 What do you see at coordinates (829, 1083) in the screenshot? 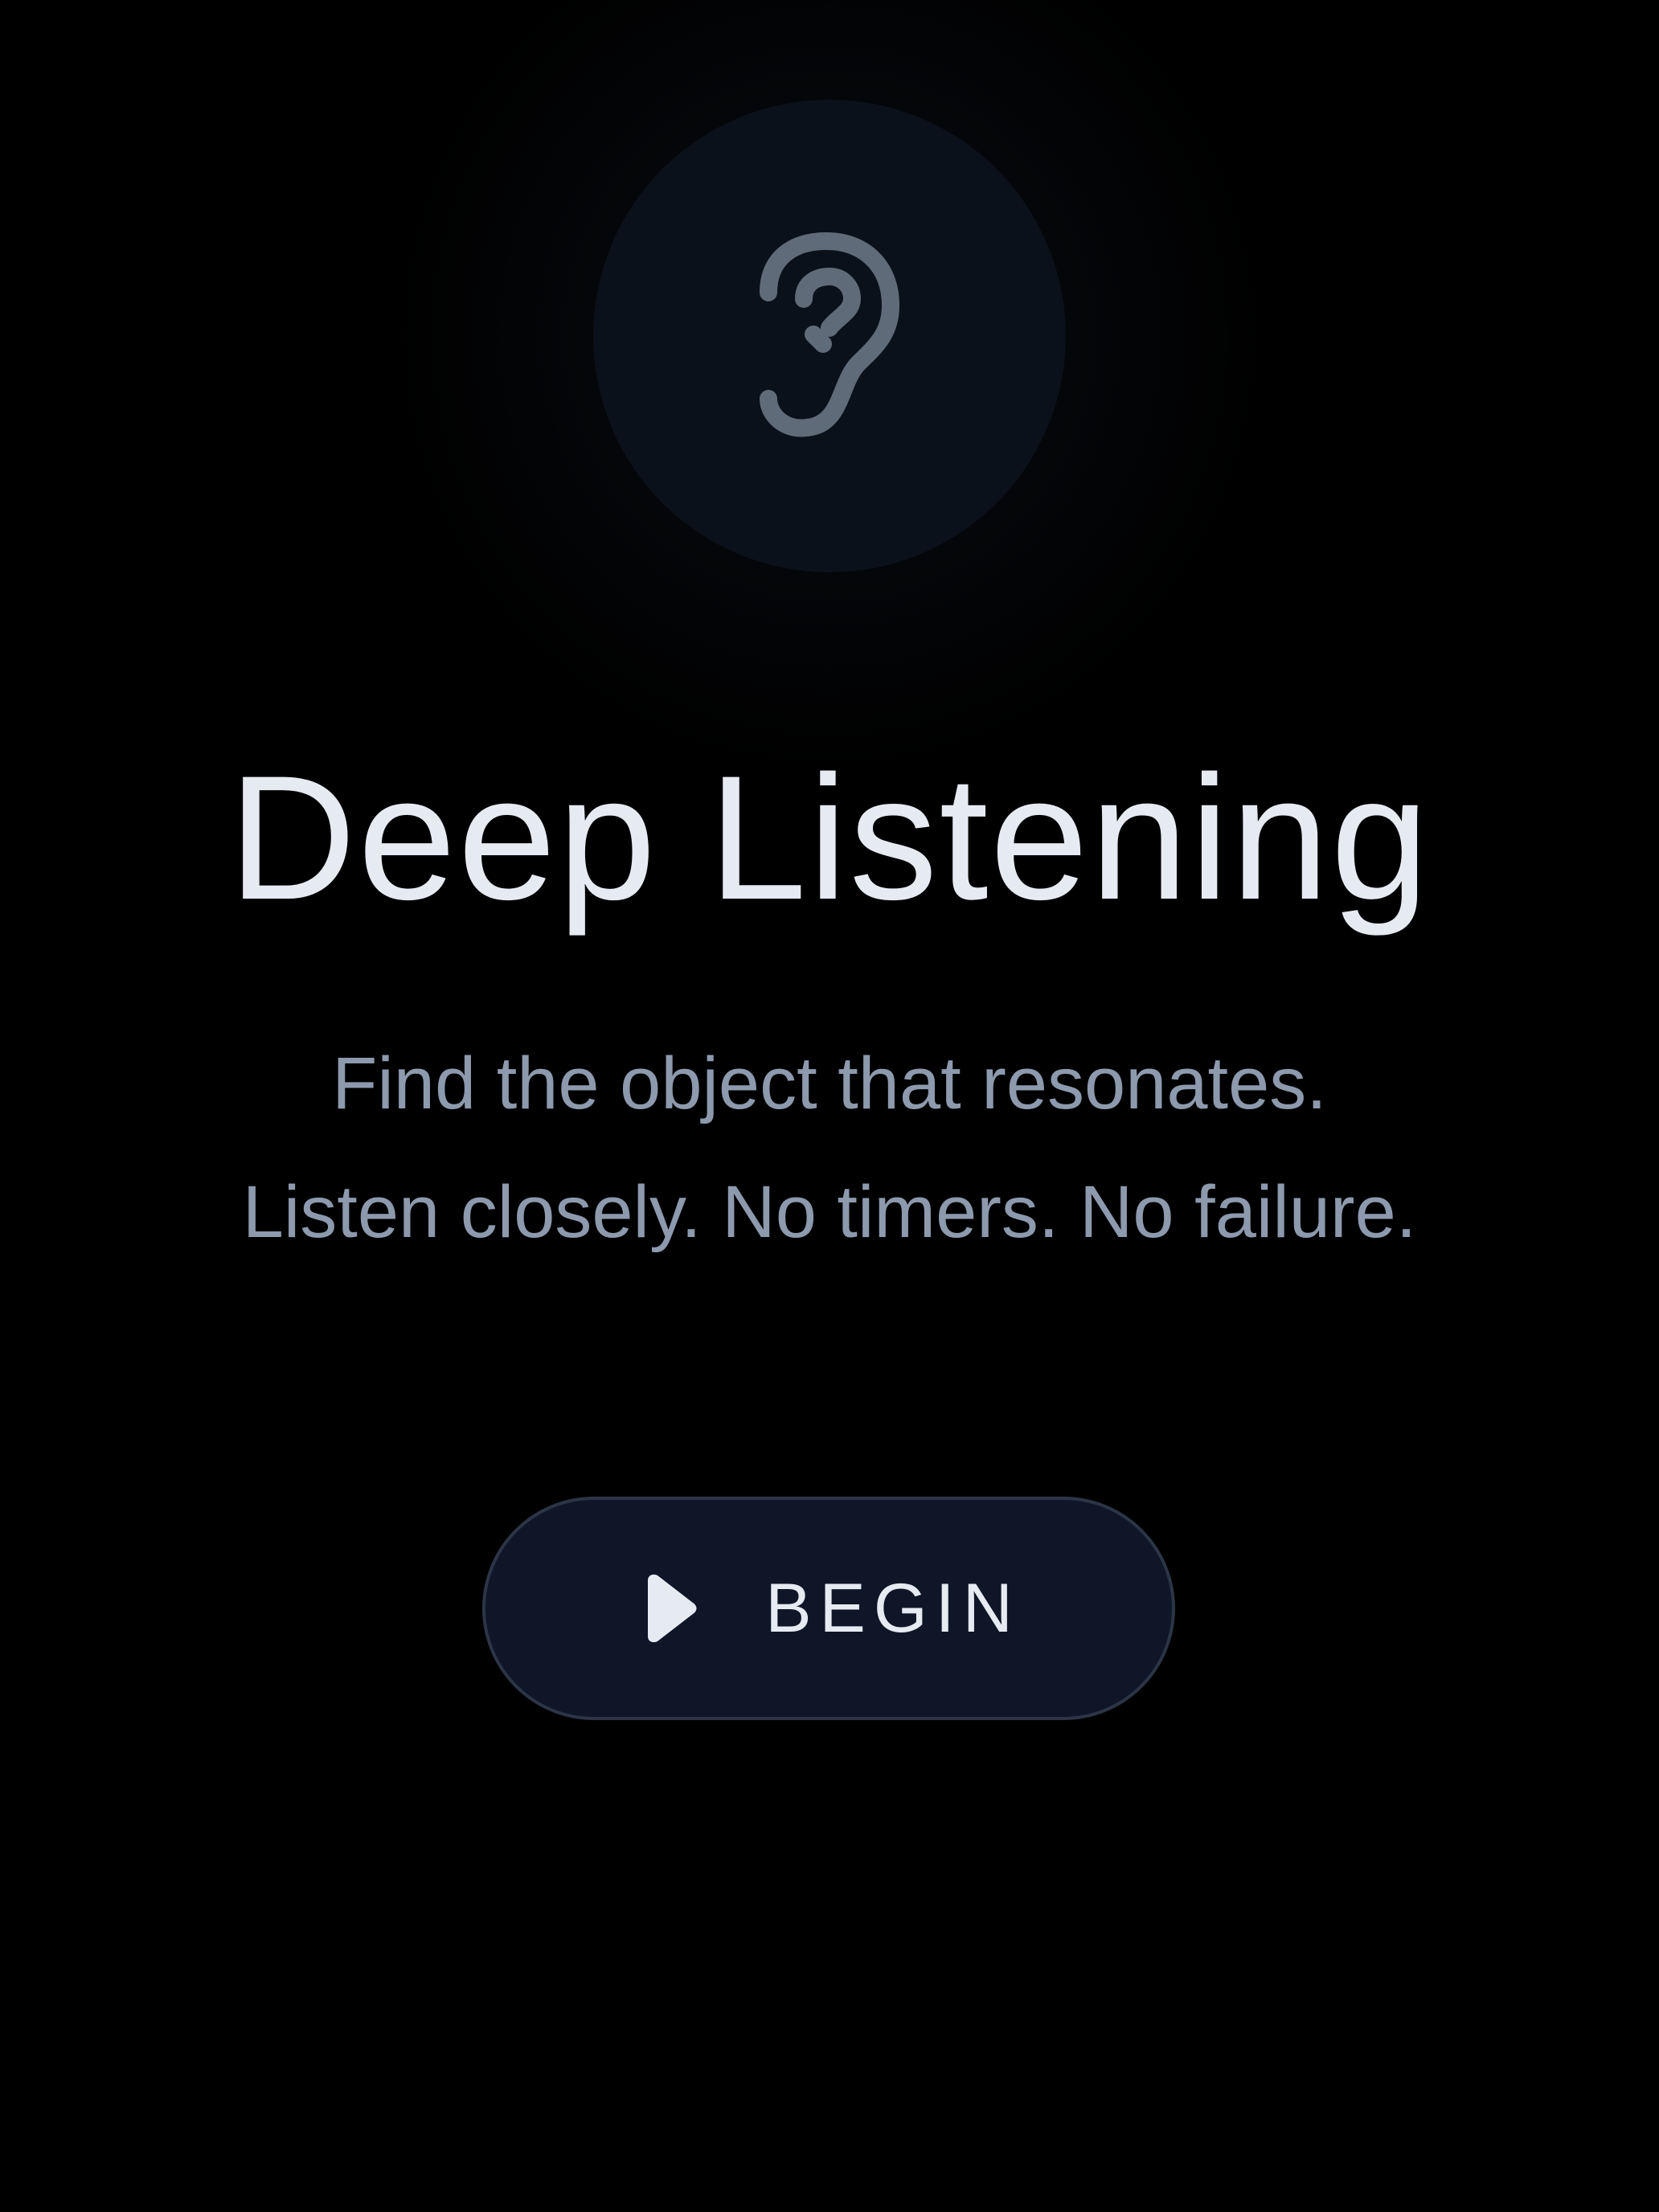
I see `subtitle-line-1: Find the object that resonates.` at bounding box center [829, 1083].